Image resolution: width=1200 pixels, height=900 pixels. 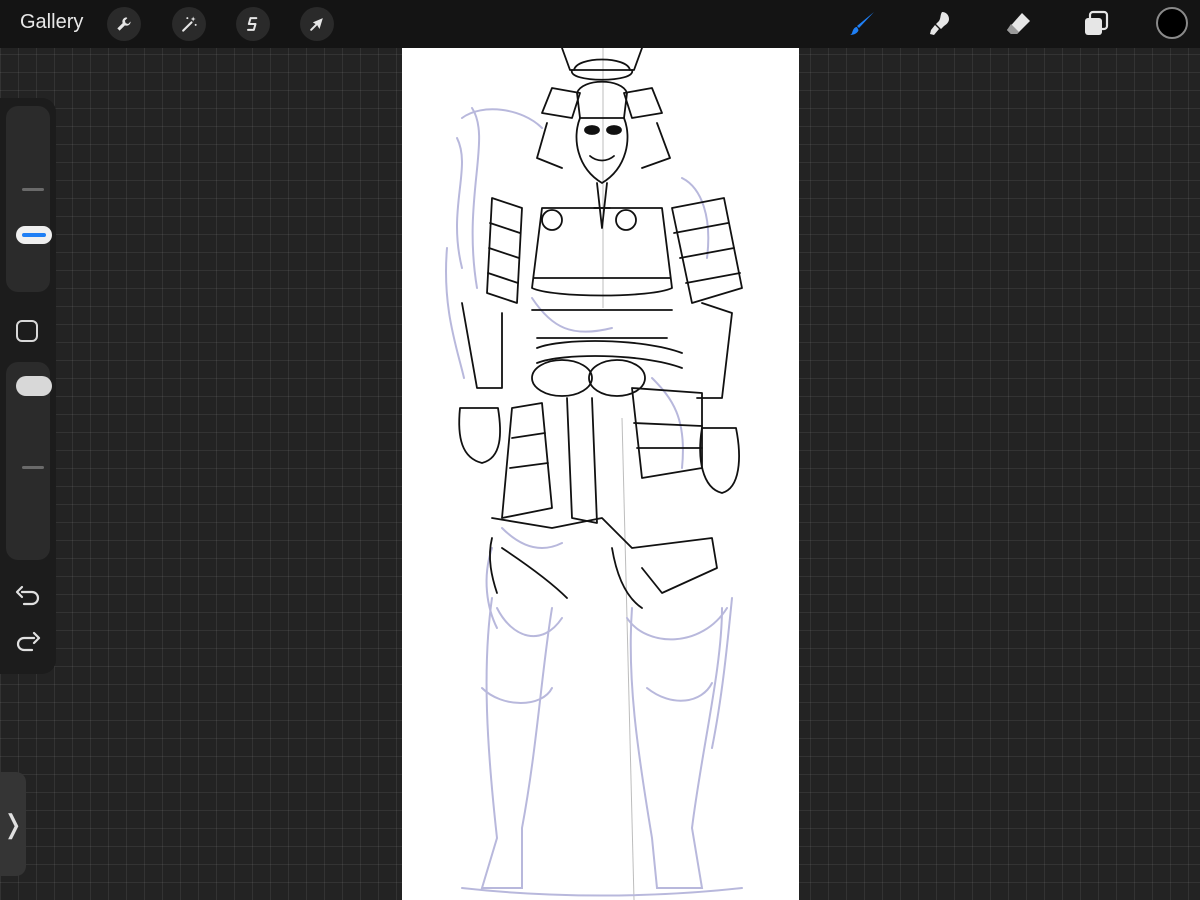 I want to click on color-picker-button, so click(x=1172, y=23).